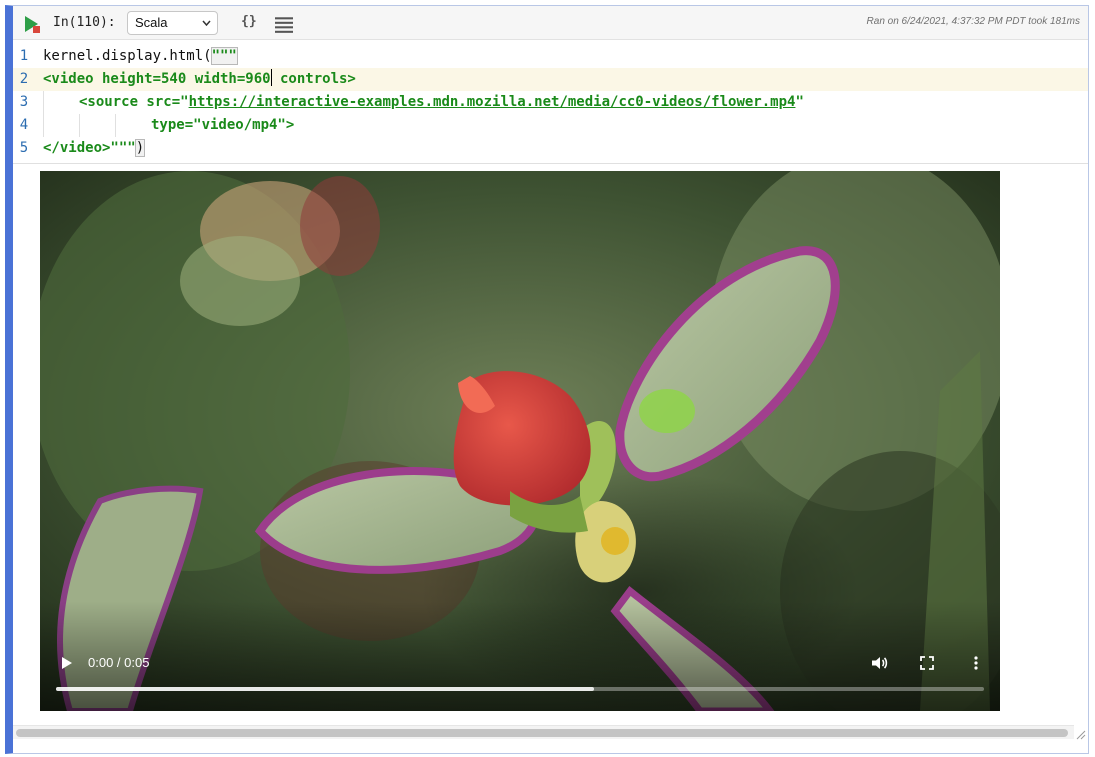 This screenshot has width=1095, height=757. I want to click on run-icon, so click(32, 24).